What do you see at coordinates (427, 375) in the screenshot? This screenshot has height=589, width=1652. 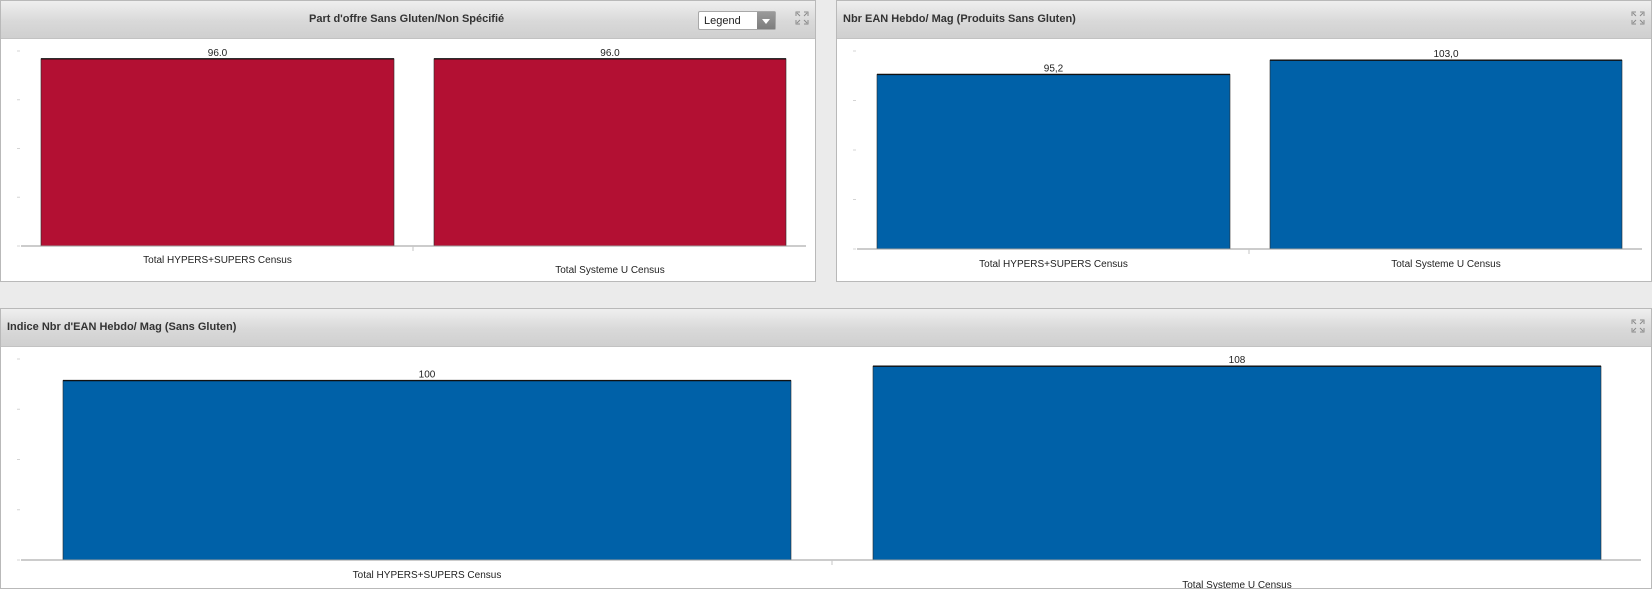 I see `bar-value-label: 100` at bounding box center [427, 375].